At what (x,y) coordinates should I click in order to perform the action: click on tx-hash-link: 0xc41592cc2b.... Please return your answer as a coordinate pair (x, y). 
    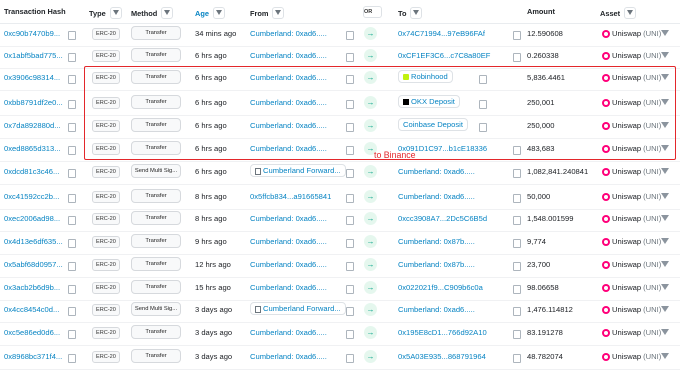
    Looking at the image, I should click on (31, 196).